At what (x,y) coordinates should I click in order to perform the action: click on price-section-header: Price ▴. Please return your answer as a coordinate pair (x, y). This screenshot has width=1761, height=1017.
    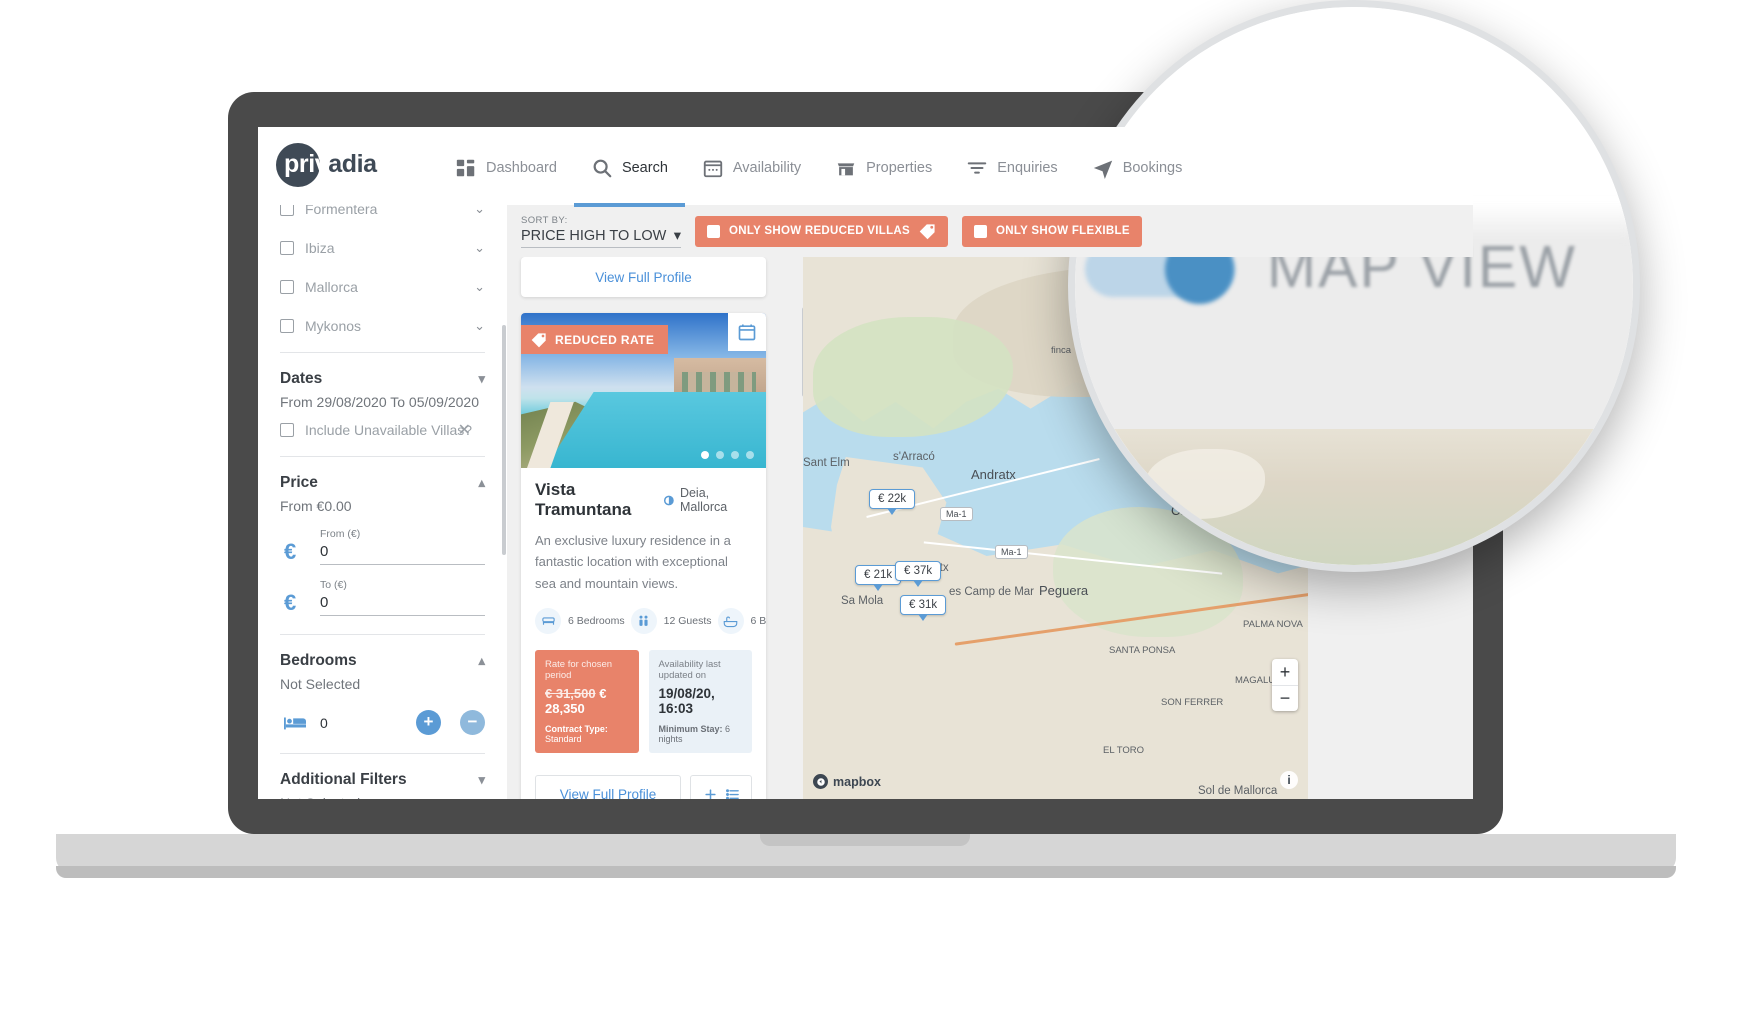
    Looking at the image, I should click on (382, 478).